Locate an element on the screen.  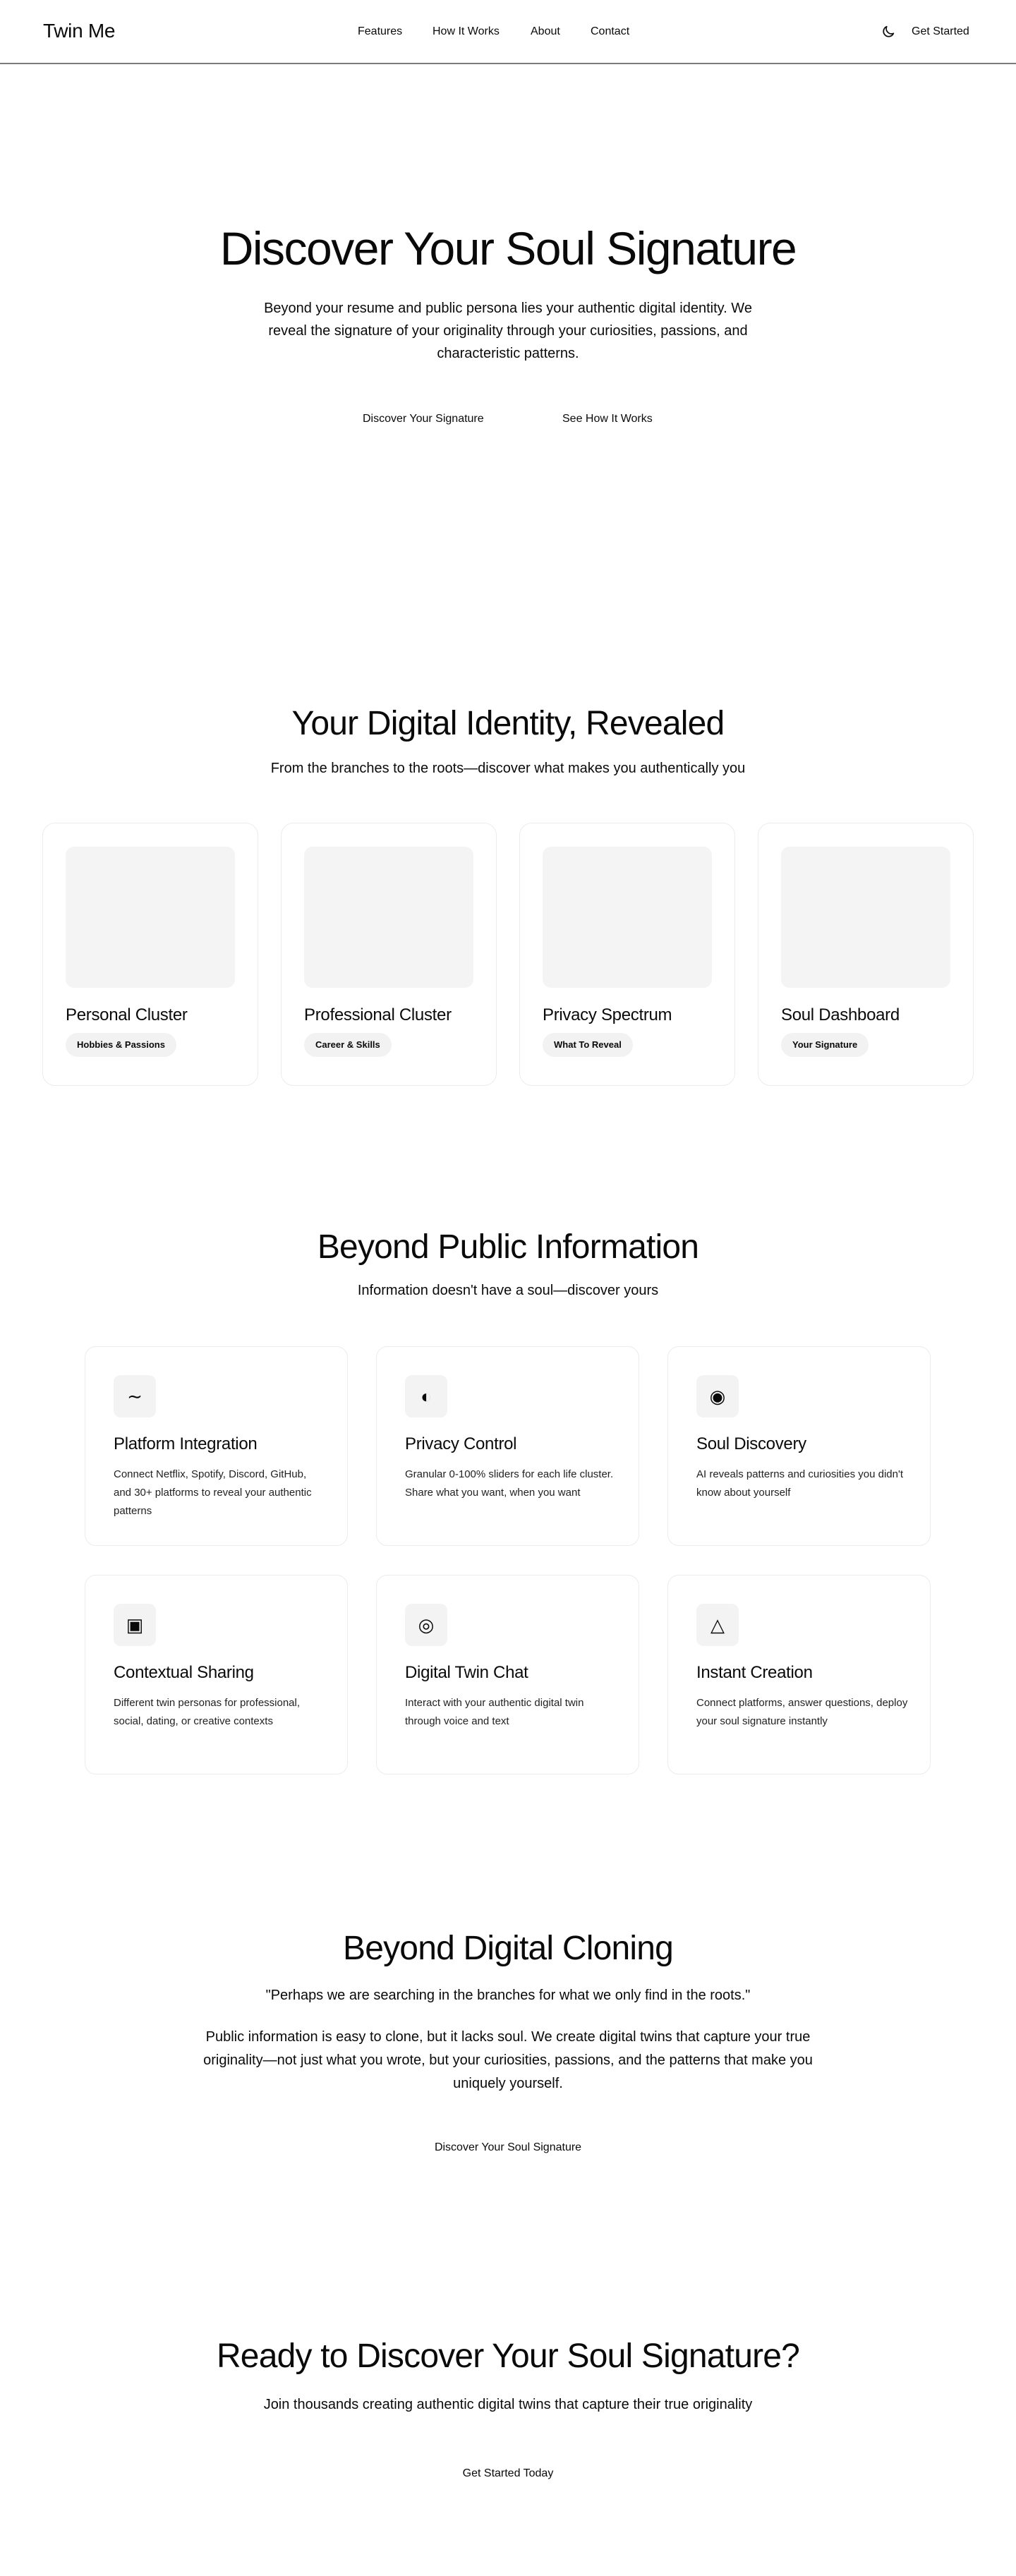
nav-link-contact: Contact is located at coordinates (610, 31).